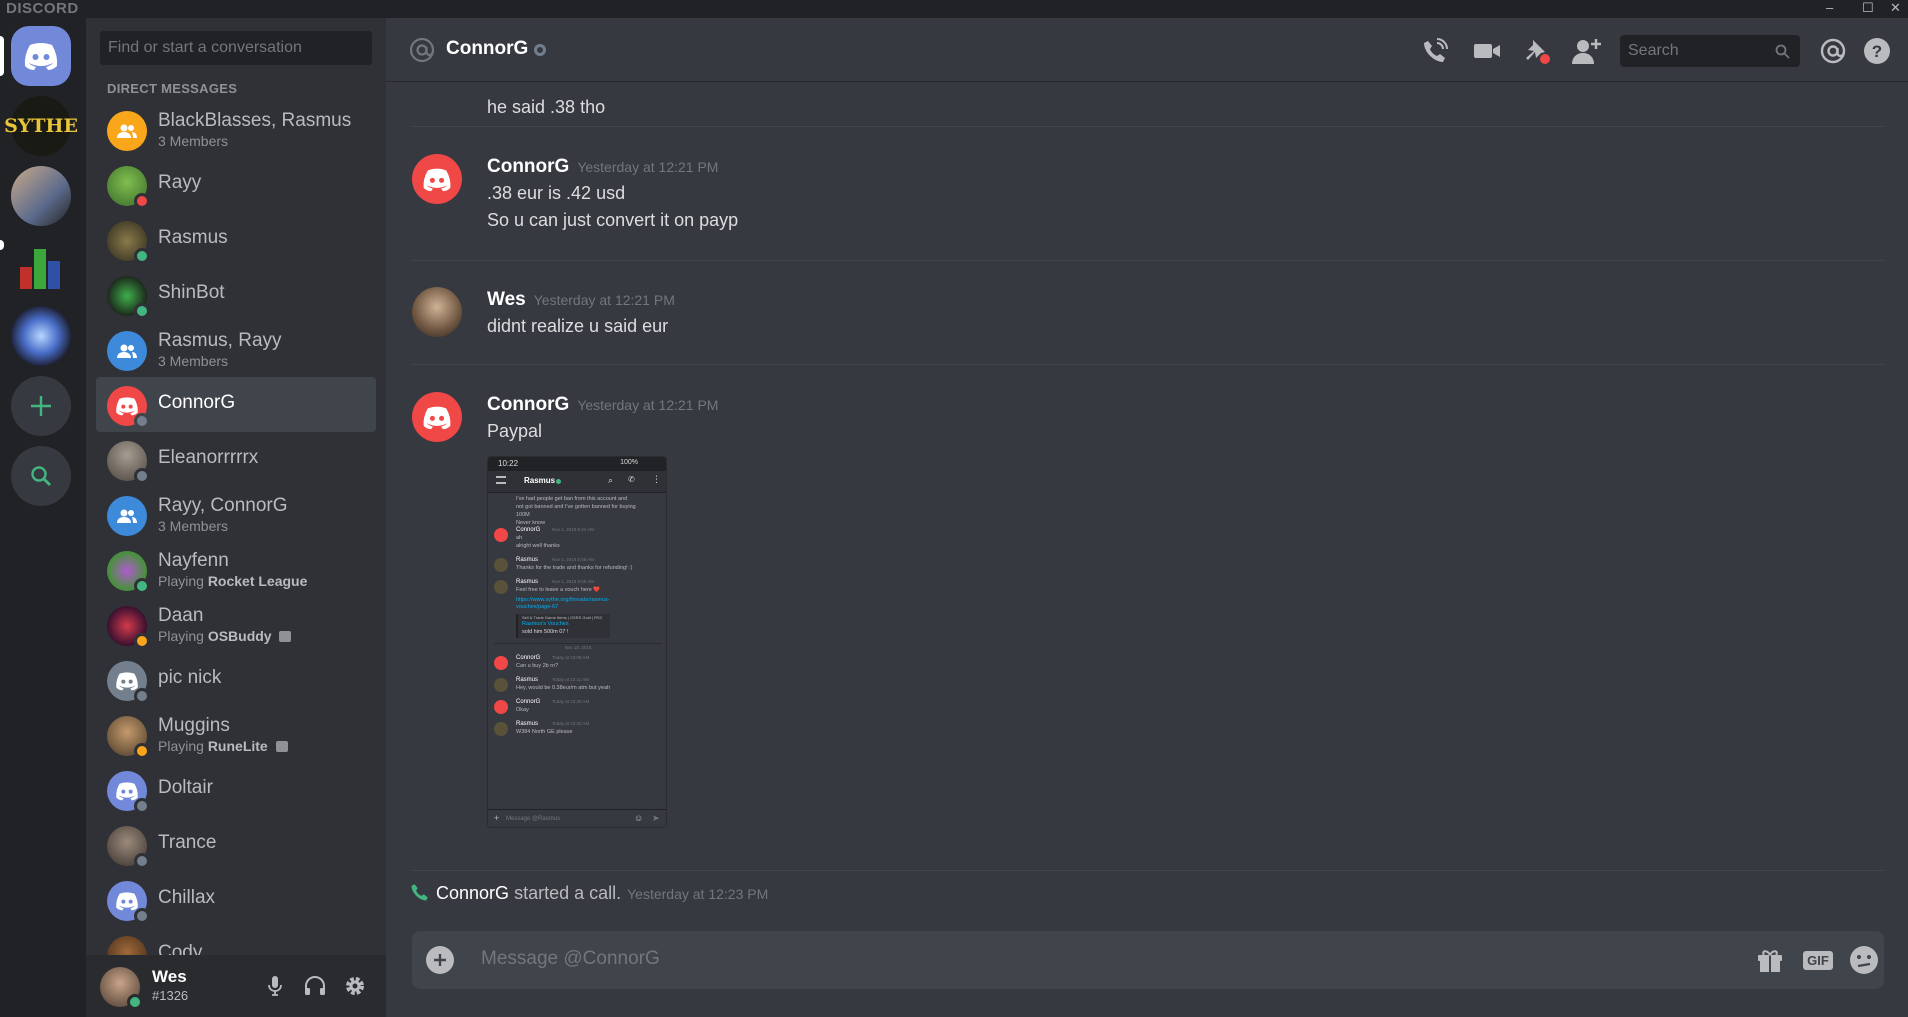 The height and width of the screenshot is (1017, 1908). What do you see at coordinates (236, 404) in the screenshot?
I see `dm-item-connorg: ConnorG` at bounding box center [236, 404].